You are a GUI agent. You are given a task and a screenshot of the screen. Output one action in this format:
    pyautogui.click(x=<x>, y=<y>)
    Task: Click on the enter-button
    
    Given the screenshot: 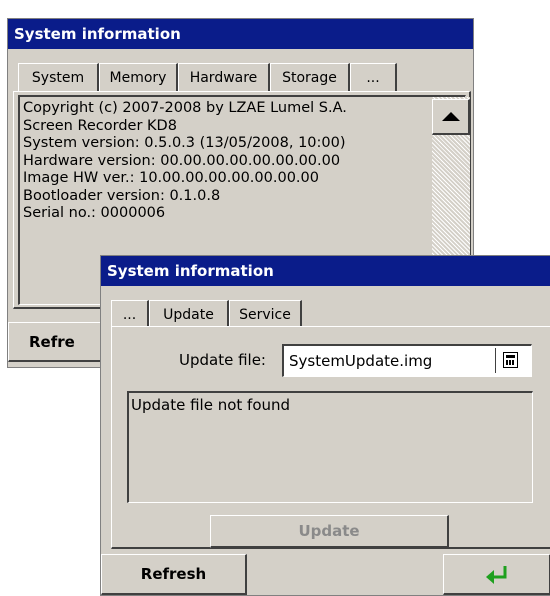 What is the action you would take?
    pyautogui.click(x=496, y=574)
    